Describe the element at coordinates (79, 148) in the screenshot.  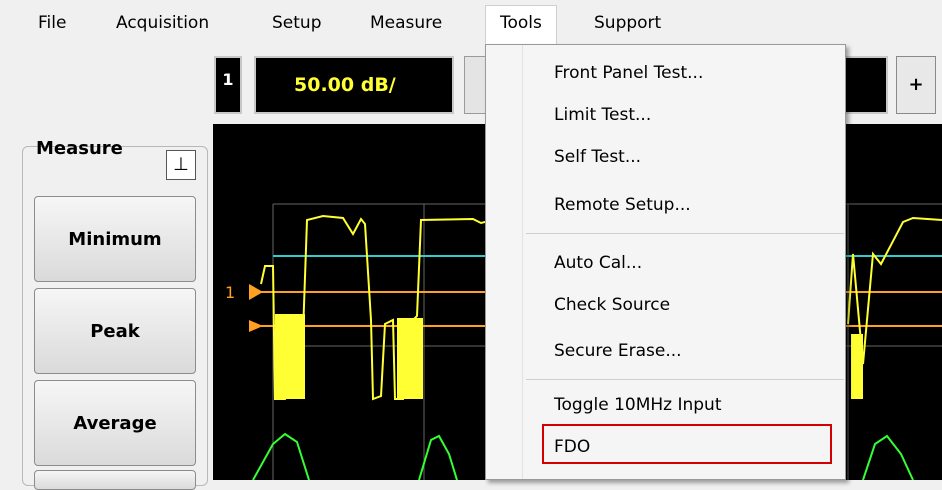
I see `measure-panel-title: Measure` at that location.